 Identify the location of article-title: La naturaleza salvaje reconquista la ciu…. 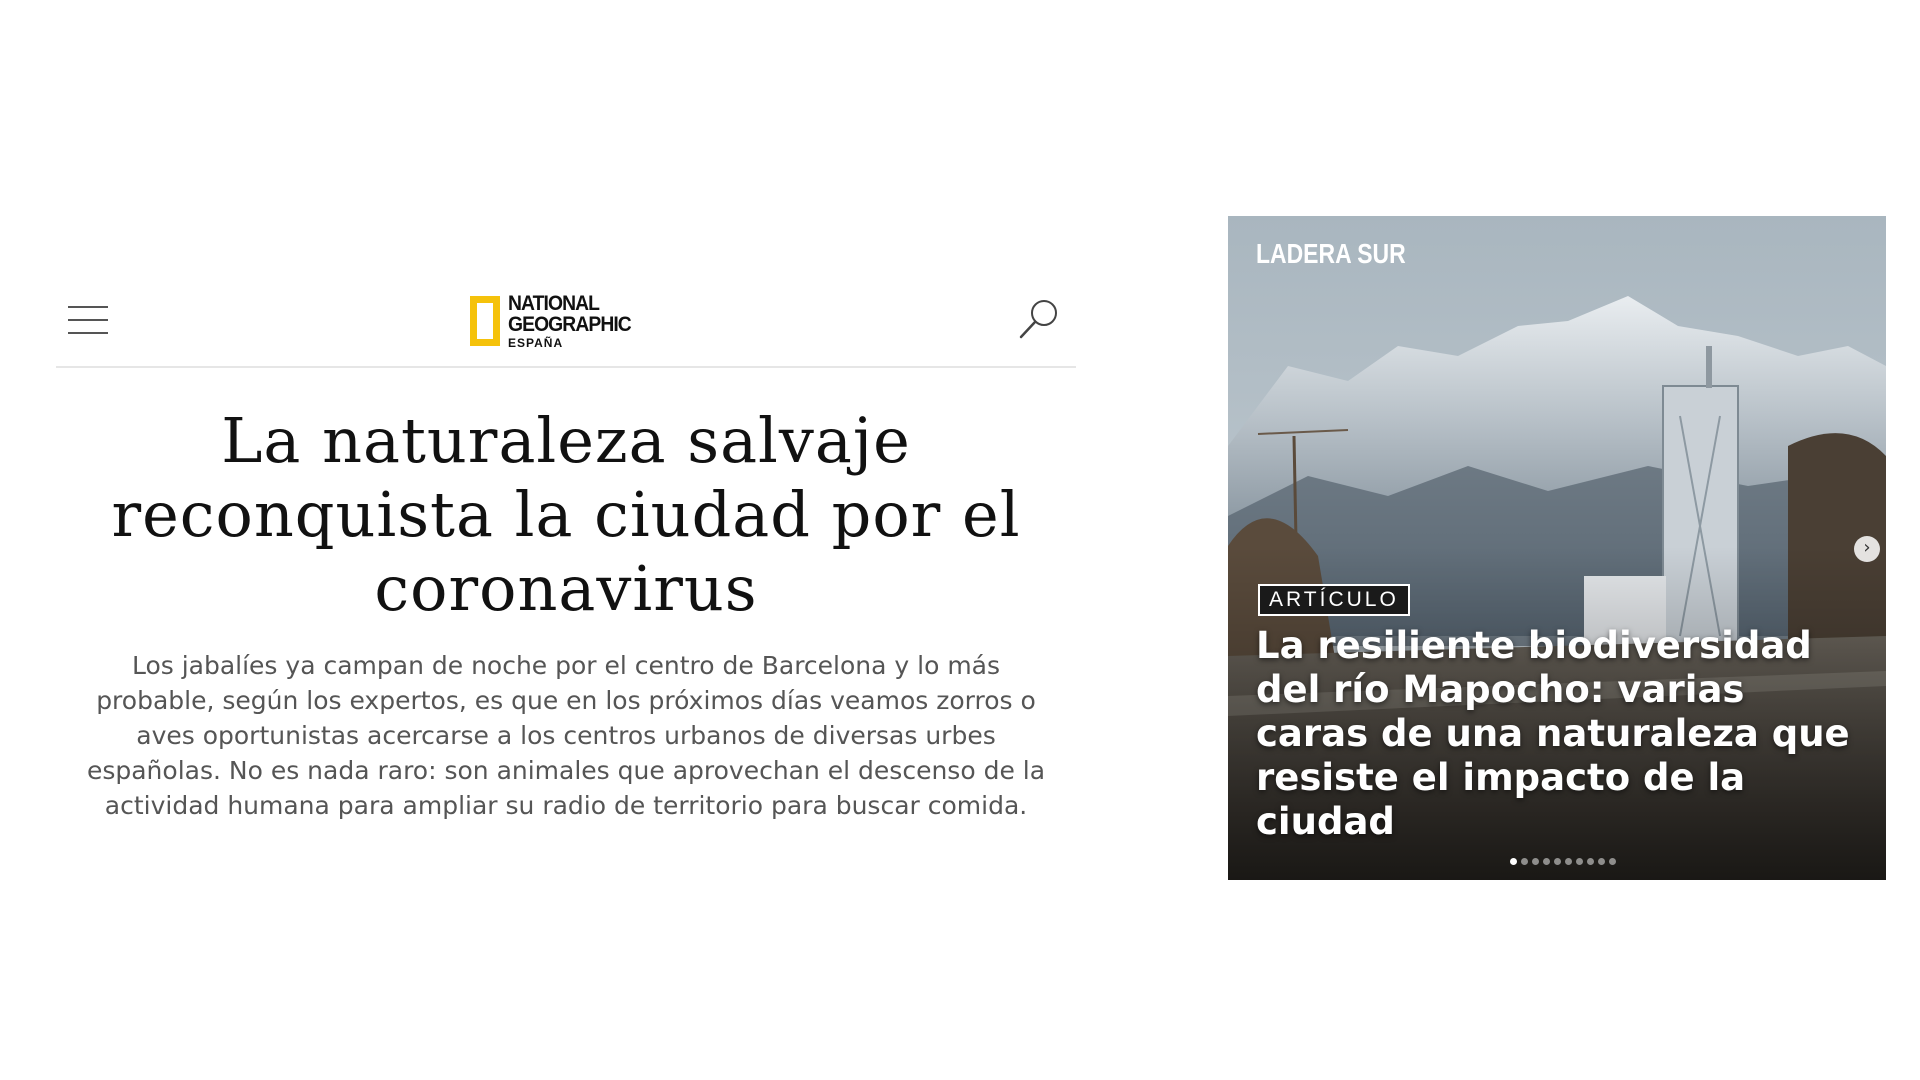
(566, 515).